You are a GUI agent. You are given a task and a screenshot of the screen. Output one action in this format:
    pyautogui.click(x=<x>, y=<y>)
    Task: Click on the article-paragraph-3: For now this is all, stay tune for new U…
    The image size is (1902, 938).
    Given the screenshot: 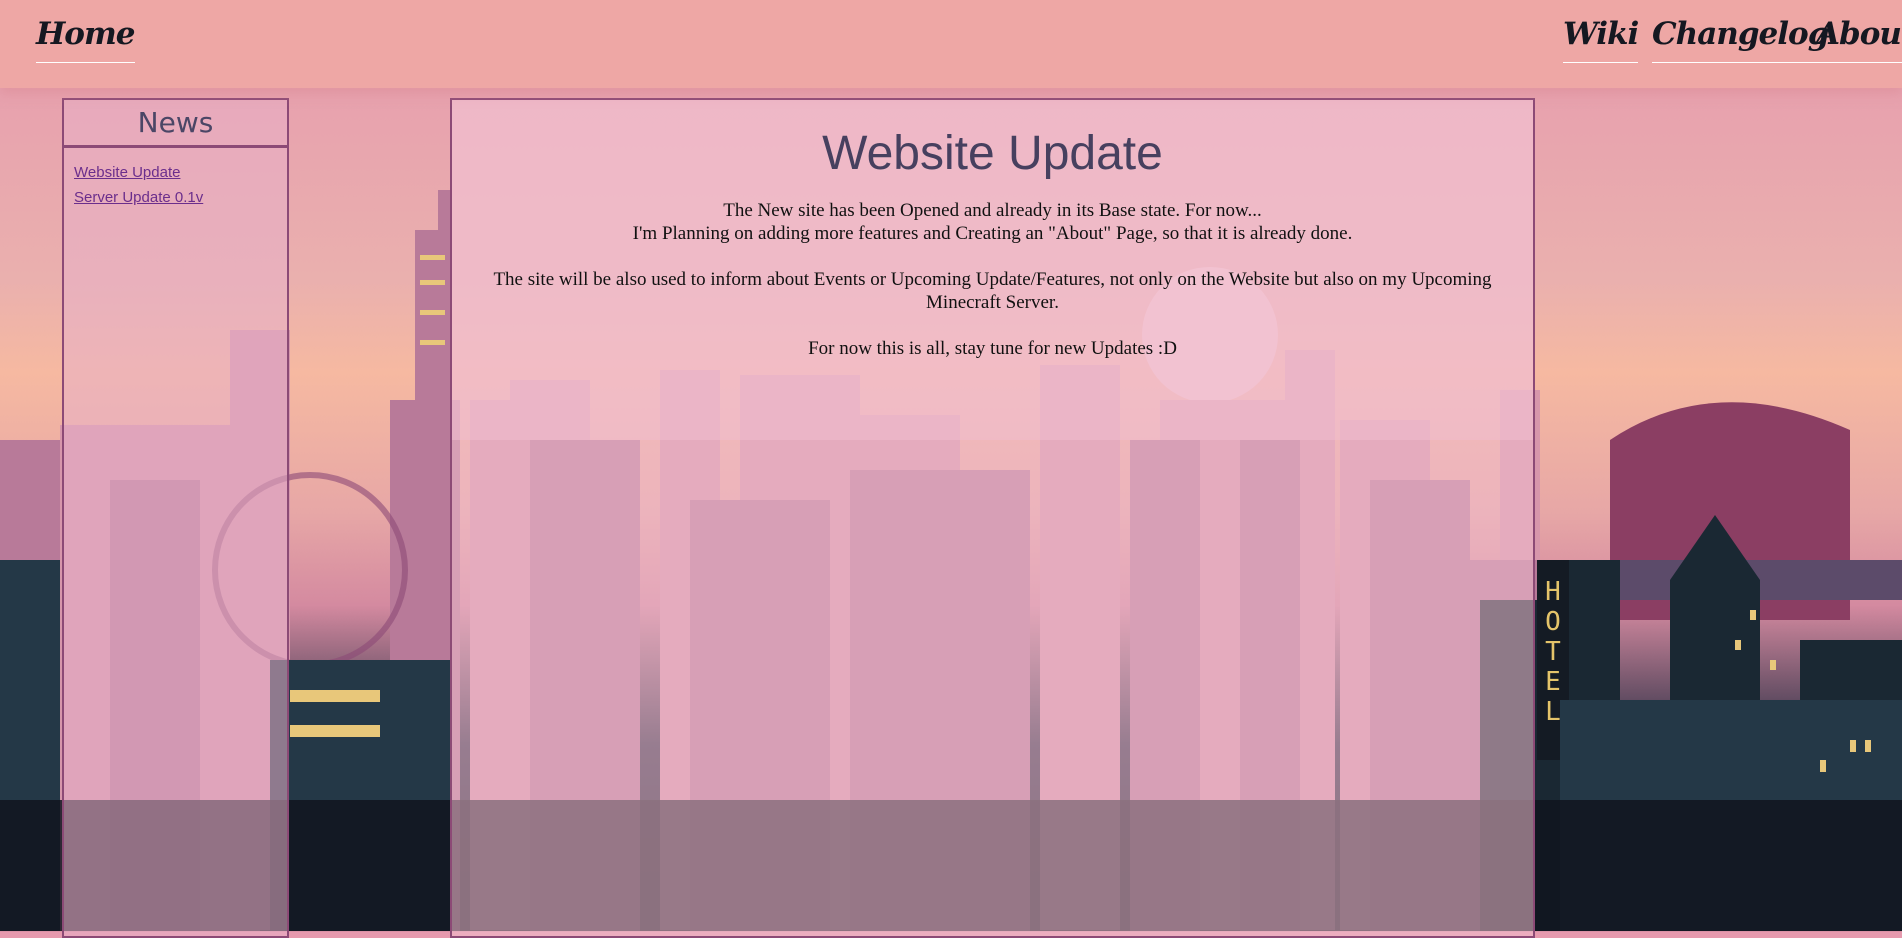 What is the action you would take?
    pyautogui.click(x=992, y=348)
    